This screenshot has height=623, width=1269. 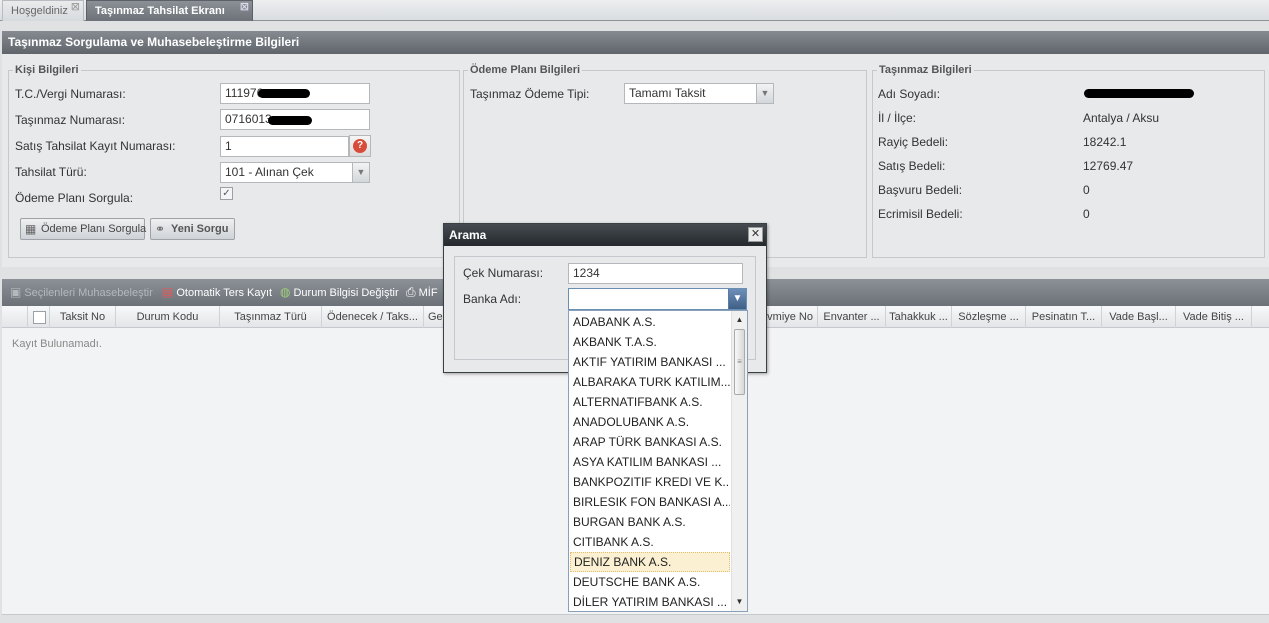 I want to click on list-item: ANADOLUBANK A.S., so click(x=650, y=422).